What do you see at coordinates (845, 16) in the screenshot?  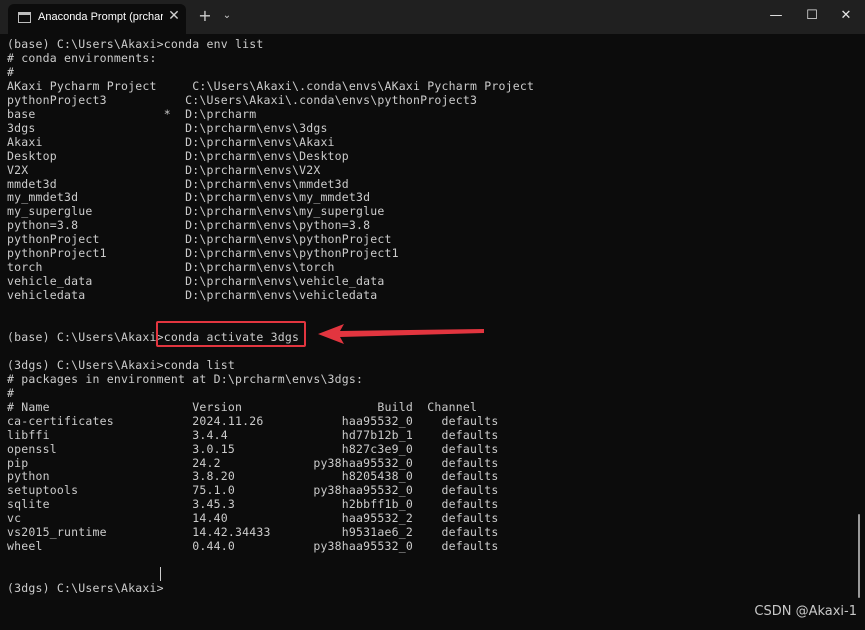 I see `close-button: ✕` at bounding box center [845, 16].